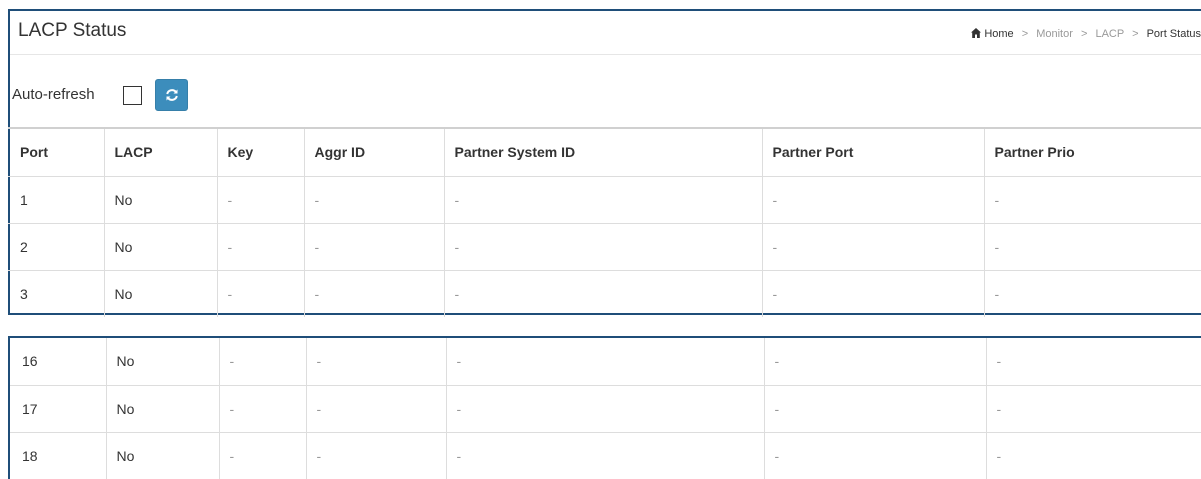 The height and width of the screenshot is (479, 1201). What do you see at coordinates (56, 246) in the screenshot?
I see `cell-port: 2` at bounding box center [56, 246].